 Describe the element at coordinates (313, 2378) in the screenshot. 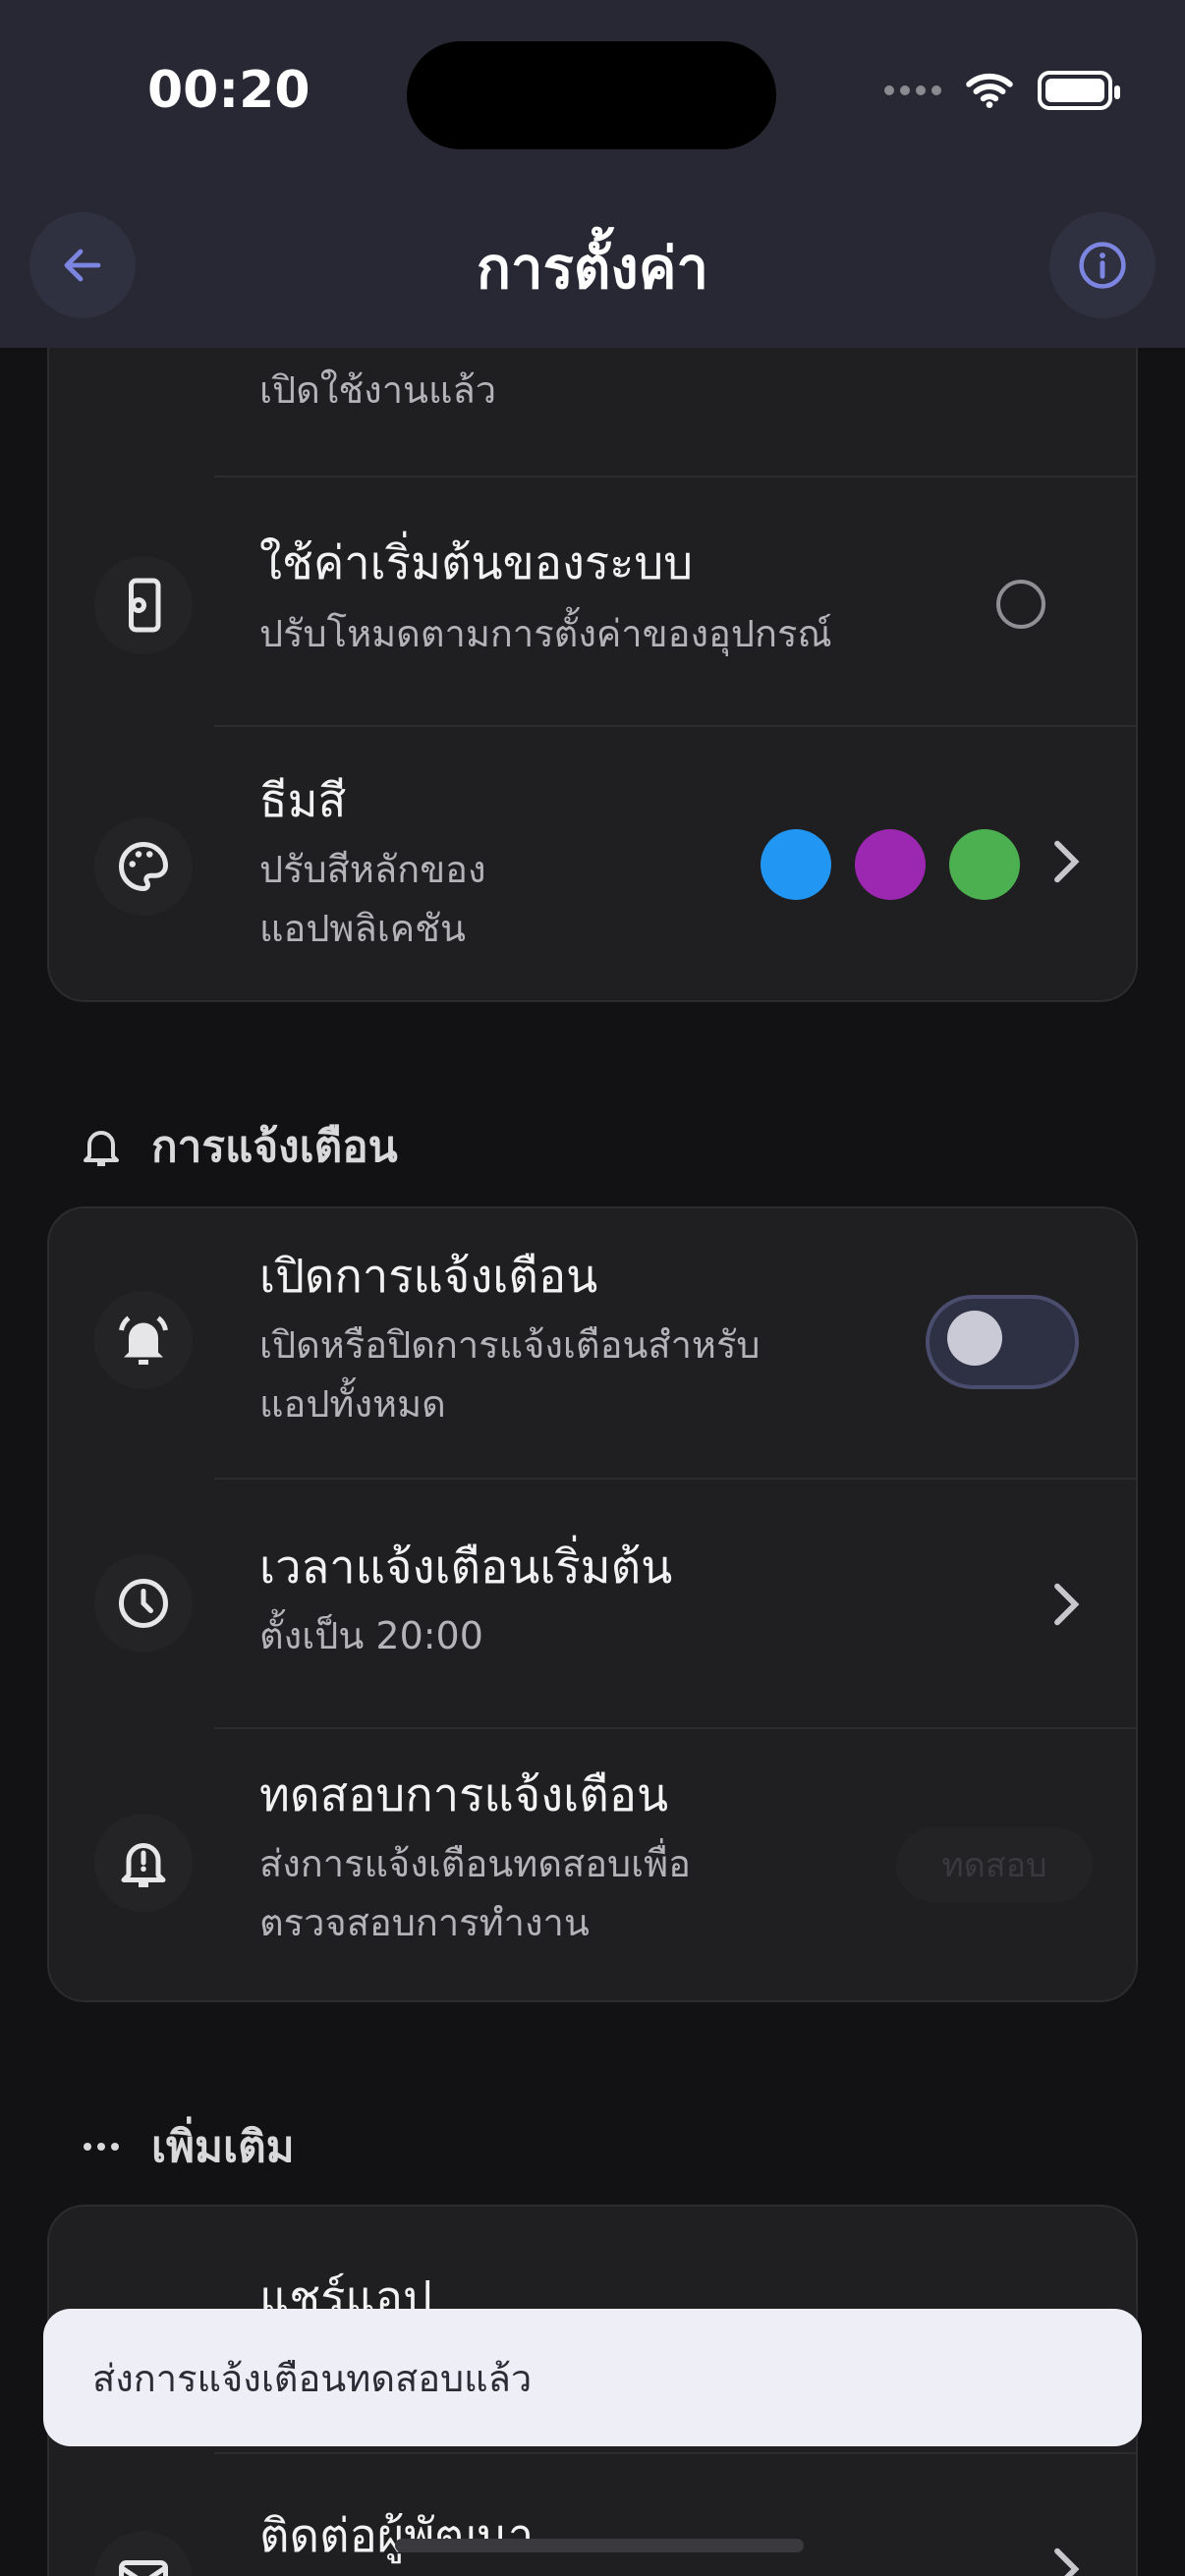

I see `toast-message: ส่งการแจ้งเตือนทดสอบแล้ว` at that location.